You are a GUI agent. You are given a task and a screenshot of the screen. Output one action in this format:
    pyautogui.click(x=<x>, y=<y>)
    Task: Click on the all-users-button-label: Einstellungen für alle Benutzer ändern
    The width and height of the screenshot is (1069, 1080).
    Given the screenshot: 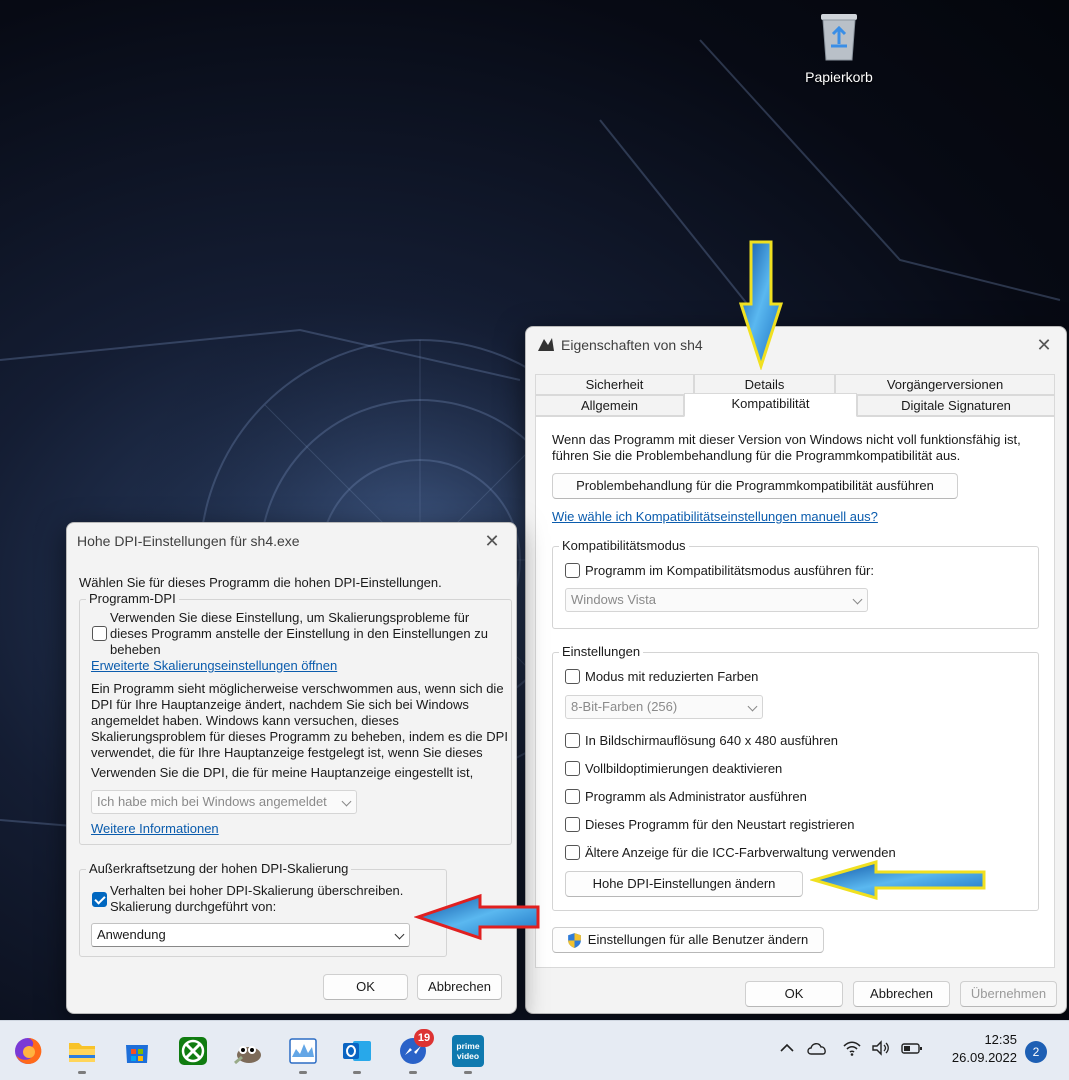 What is the action you would take?
    pyautogui.click(x=698, y=939)
    